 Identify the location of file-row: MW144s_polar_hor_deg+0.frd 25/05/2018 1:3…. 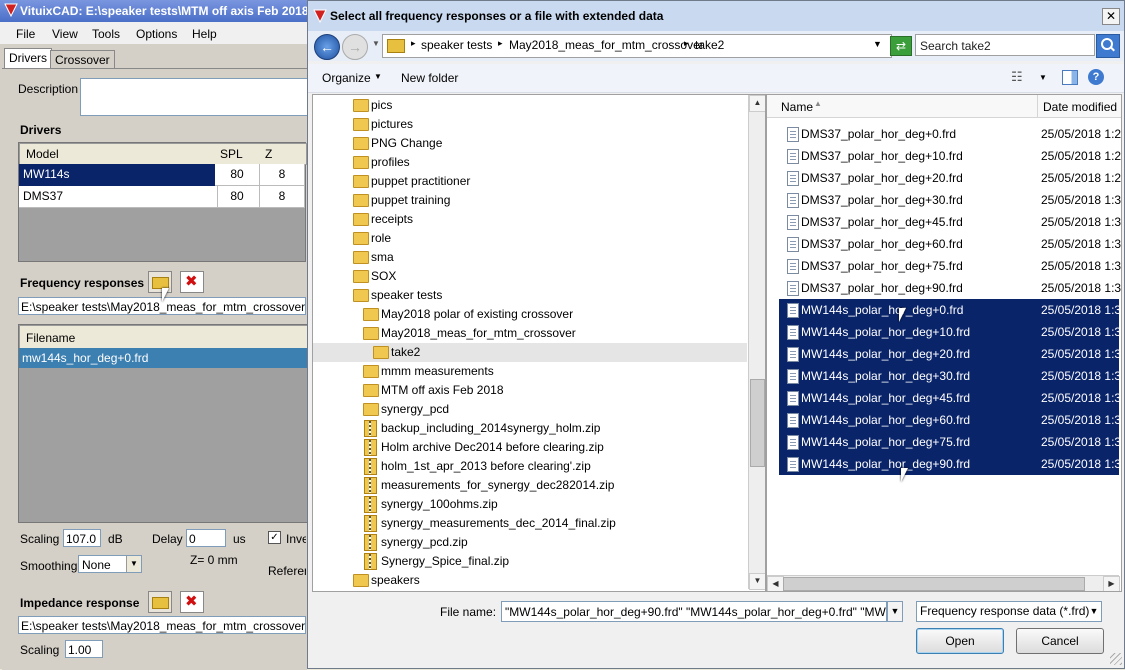
(950, 310).